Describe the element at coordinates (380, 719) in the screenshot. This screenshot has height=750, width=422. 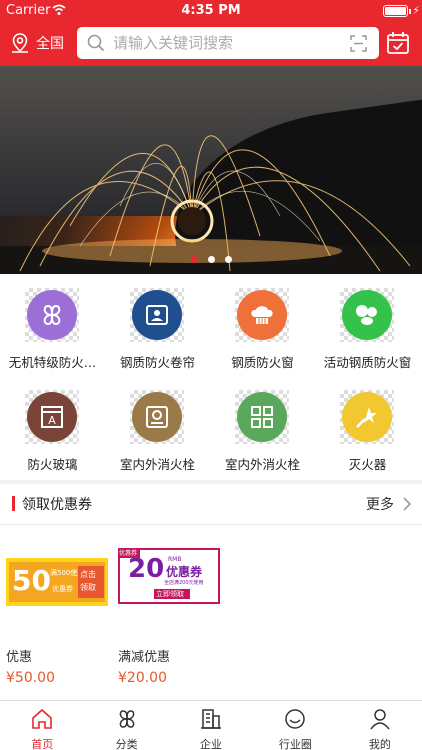
I see `user-icon` at that location.